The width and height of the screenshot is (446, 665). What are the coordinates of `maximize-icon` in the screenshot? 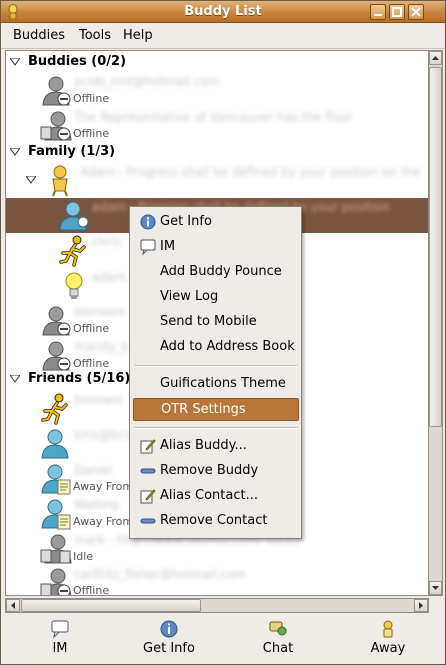 It's located at (397, 12).